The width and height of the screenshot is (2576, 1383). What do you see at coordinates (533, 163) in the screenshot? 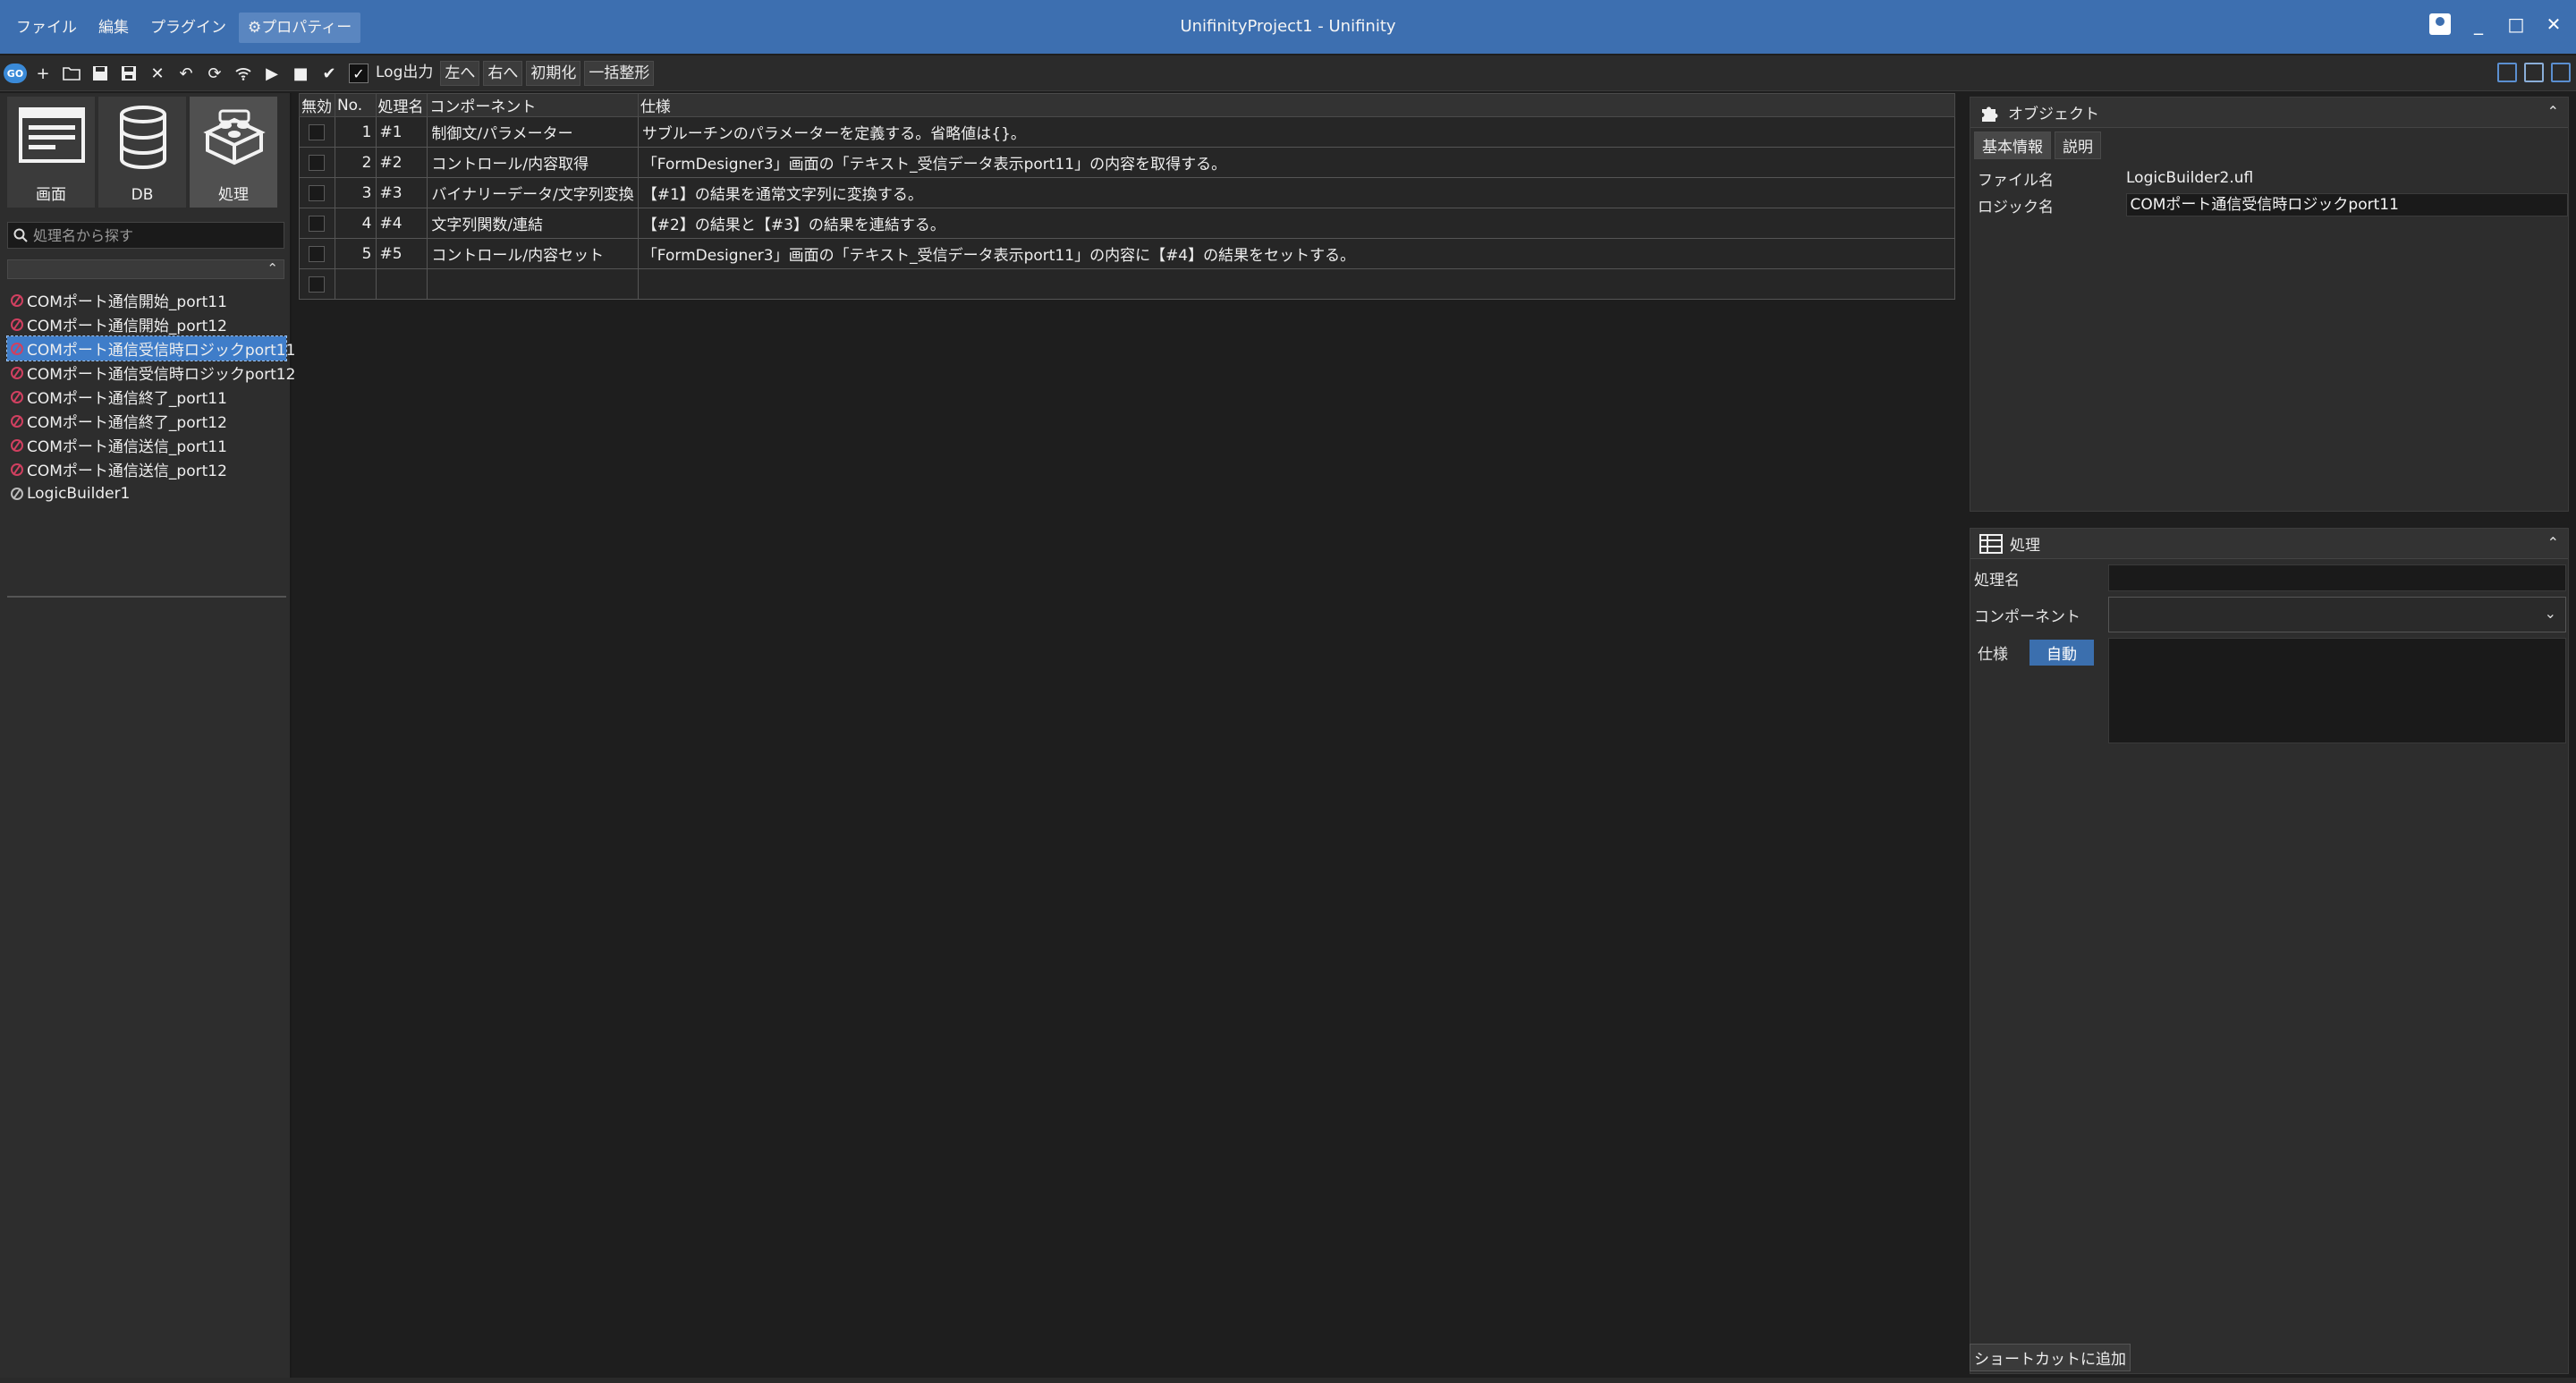
I see `component-cell: コントロール/内容取得` at bounding box center [533, 163].